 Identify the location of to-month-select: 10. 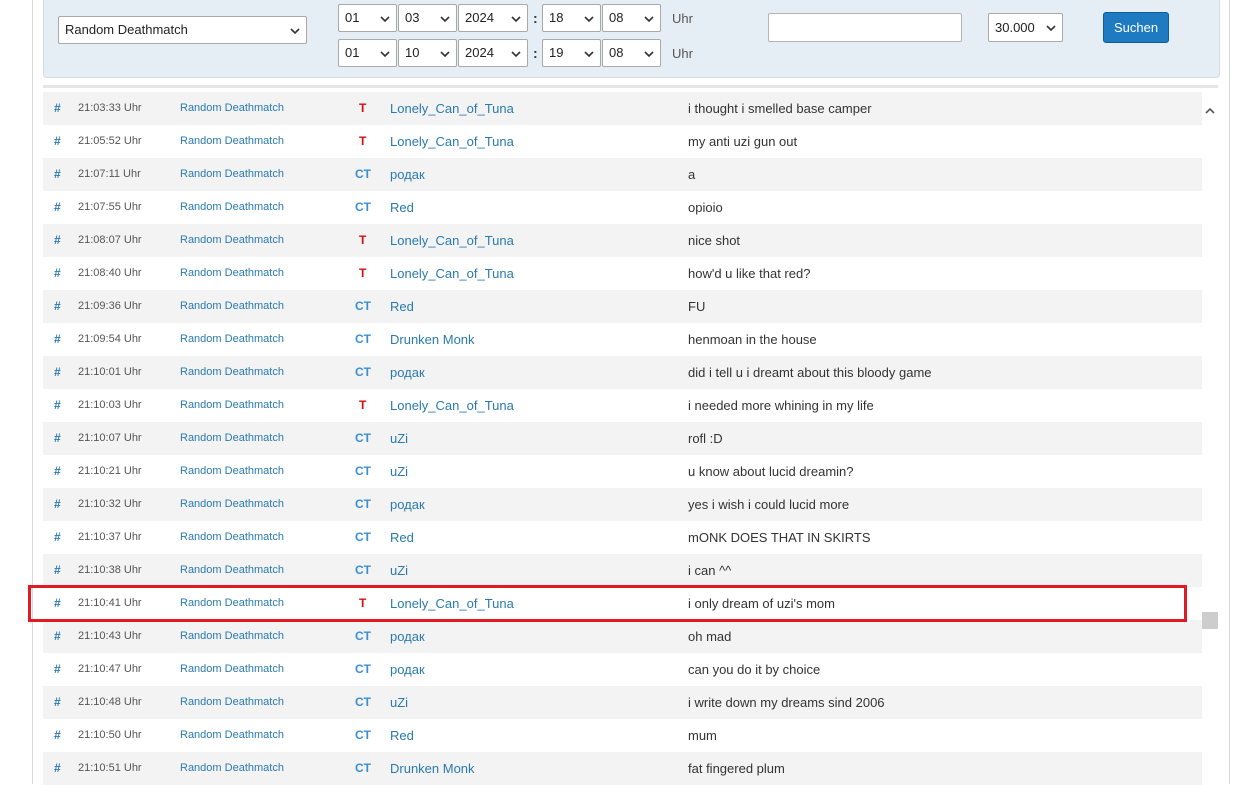
(427, 53).